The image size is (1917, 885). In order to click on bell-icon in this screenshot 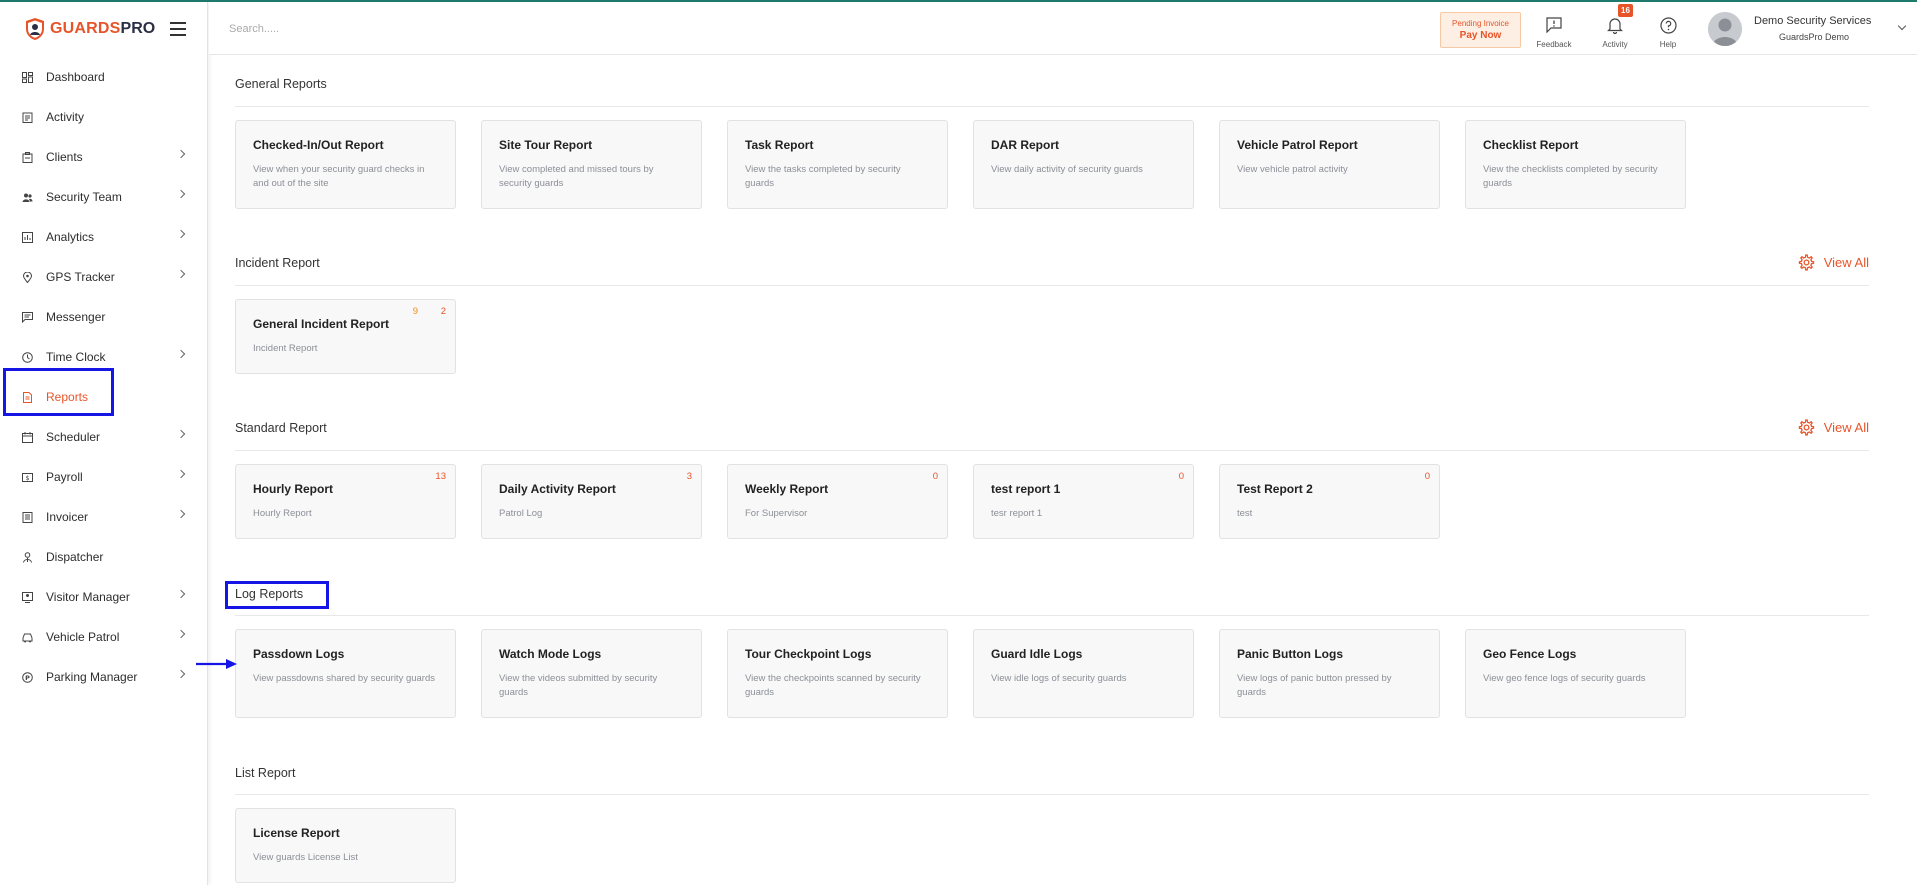, I will do `click(1615, 25)`.